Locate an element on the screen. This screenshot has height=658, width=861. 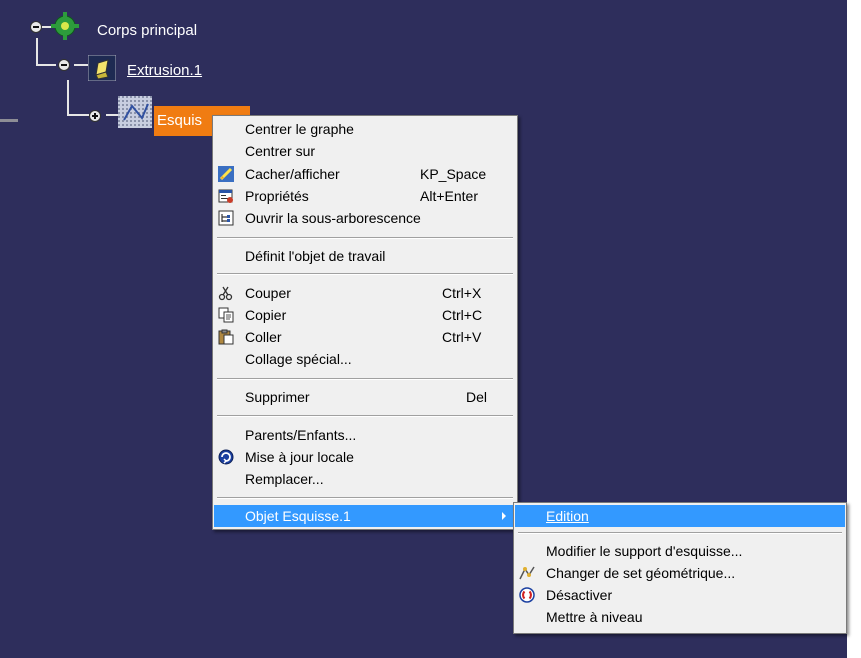
menu-item-label: Supprimer is located at coordinates (277, 397).